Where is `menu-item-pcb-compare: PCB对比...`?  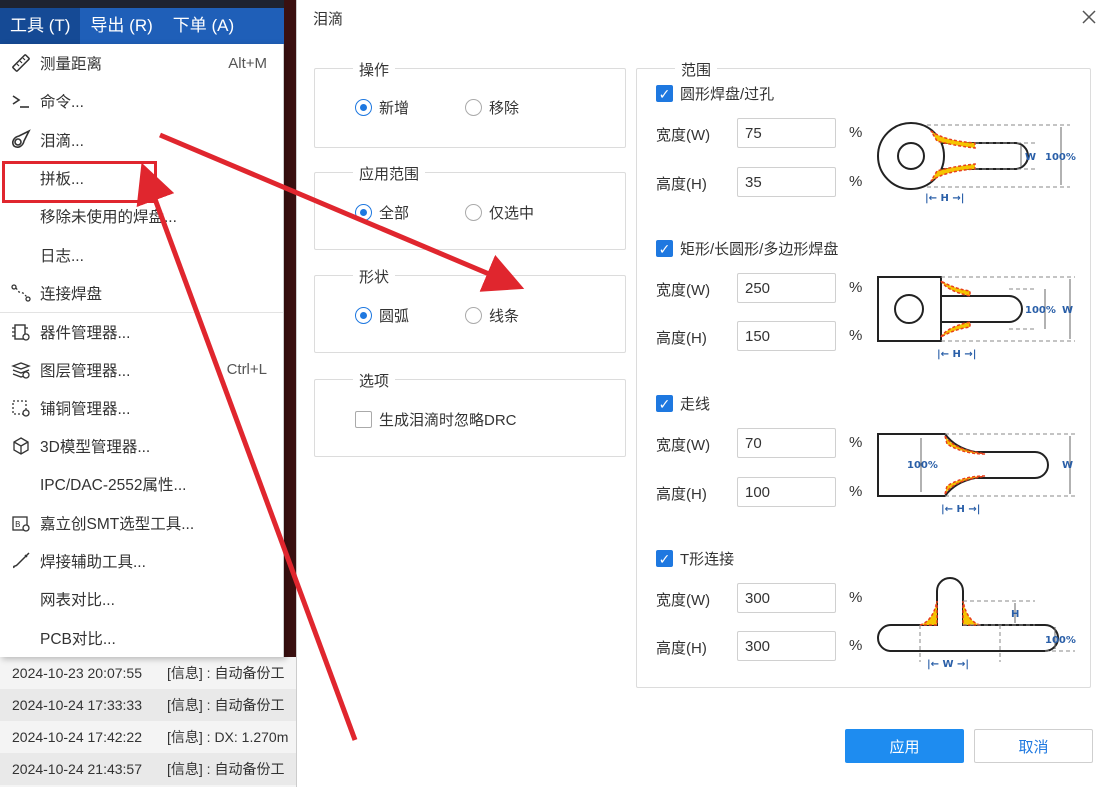 menu-item-pcb-compare: PCB对比... is located at coordinates (141, 637).